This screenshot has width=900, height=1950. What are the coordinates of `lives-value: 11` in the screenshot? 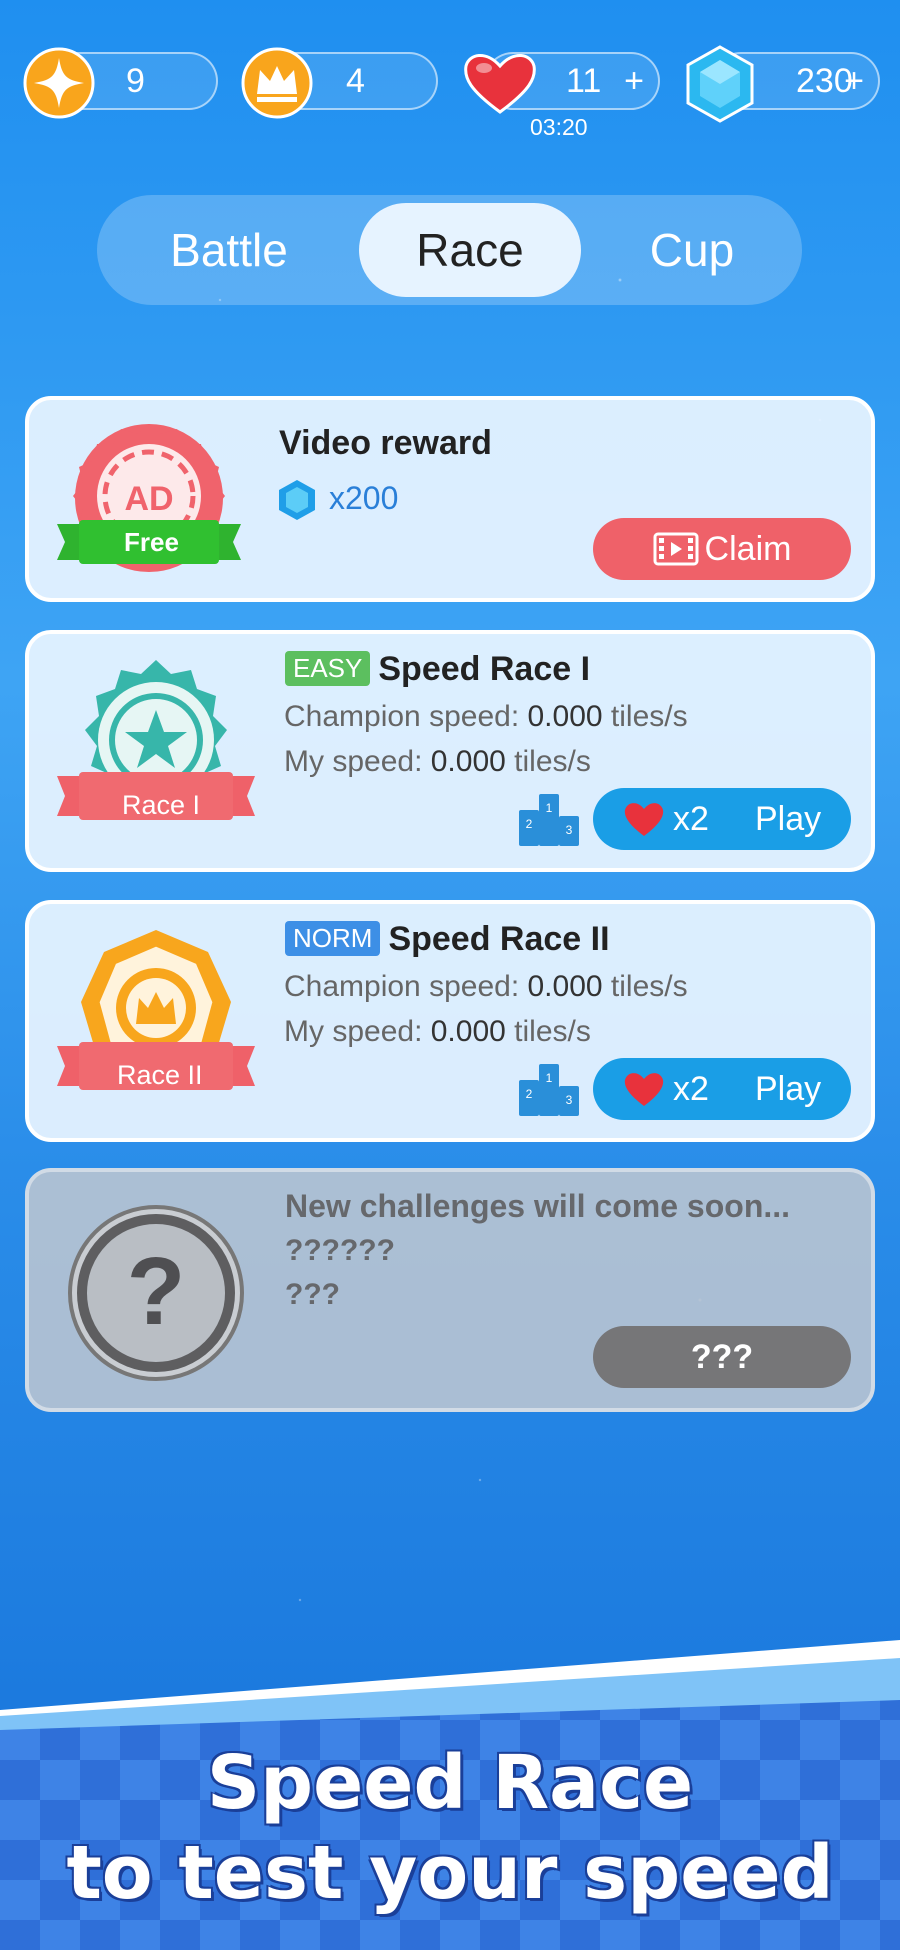 It's located at (584, 81).